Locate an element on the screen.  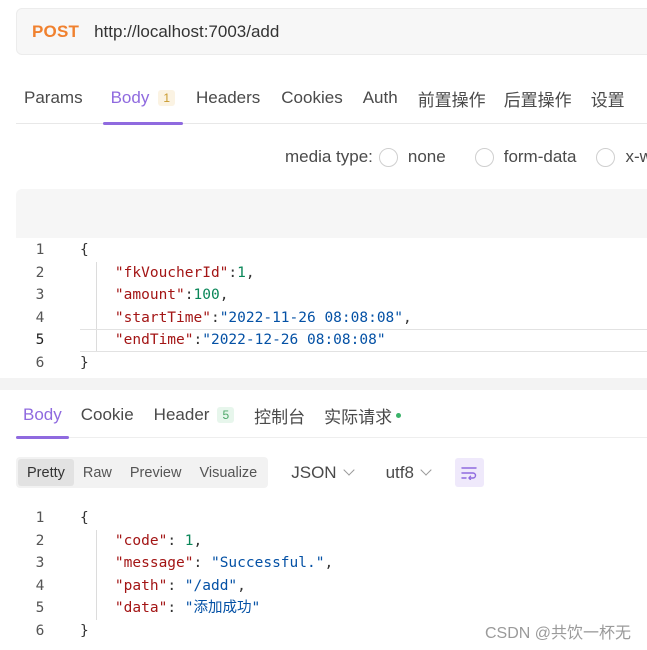
line-number: 4 is located at coordinates (40, 317).